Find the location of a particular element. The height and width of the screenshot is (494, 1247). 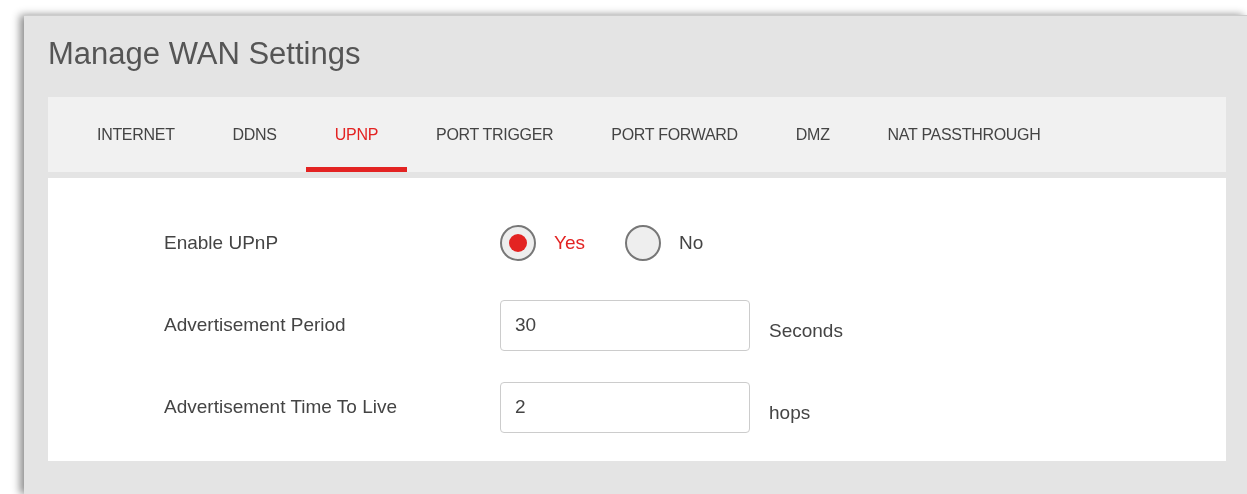

tab: PORT FORWARD is located at coordinates (674, 134).